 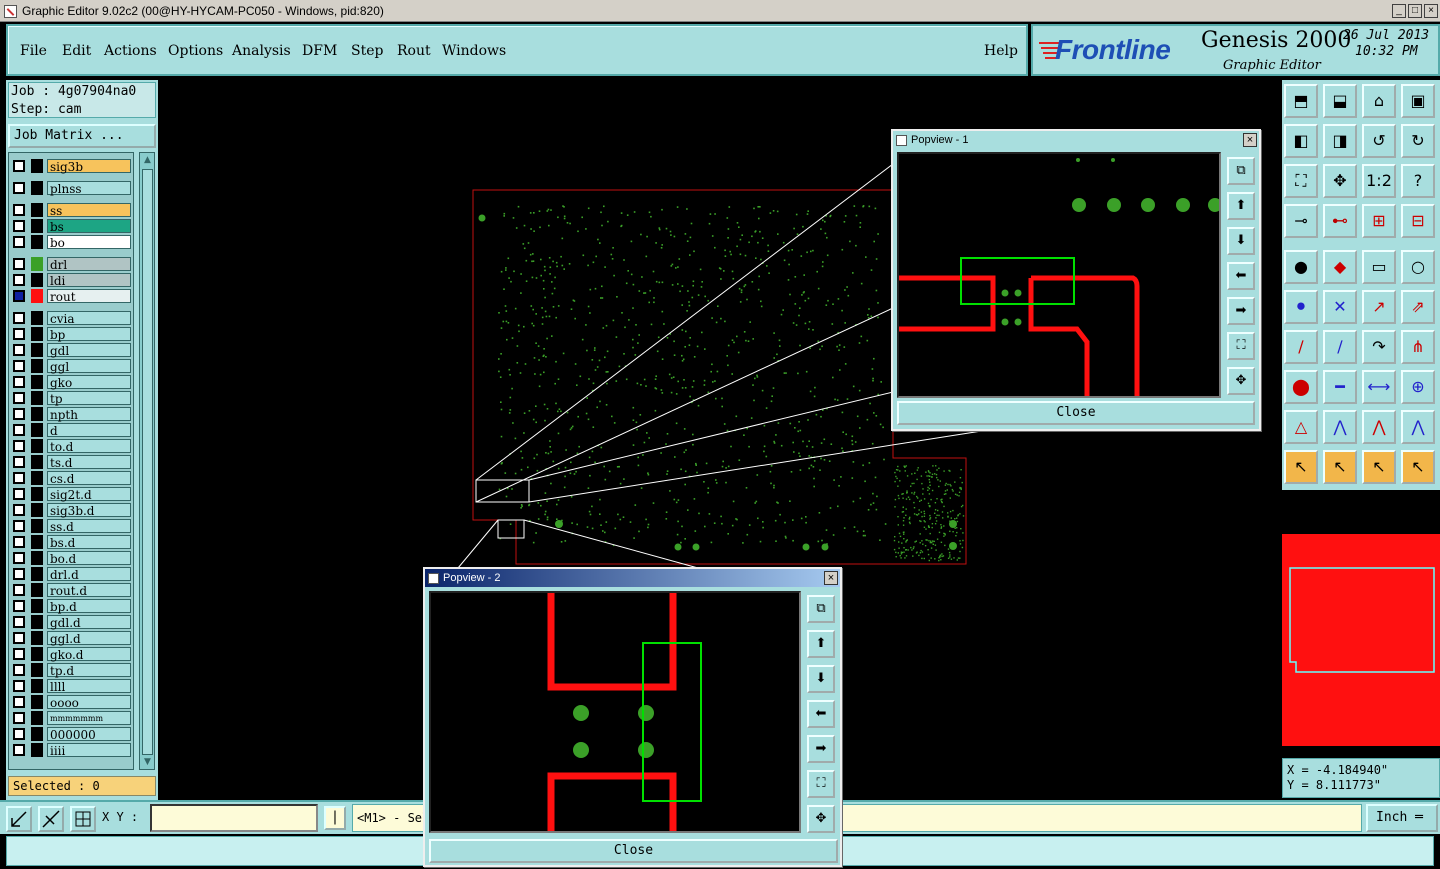 I want to click on popview-1-canvas, so click(x=1059, y=275).